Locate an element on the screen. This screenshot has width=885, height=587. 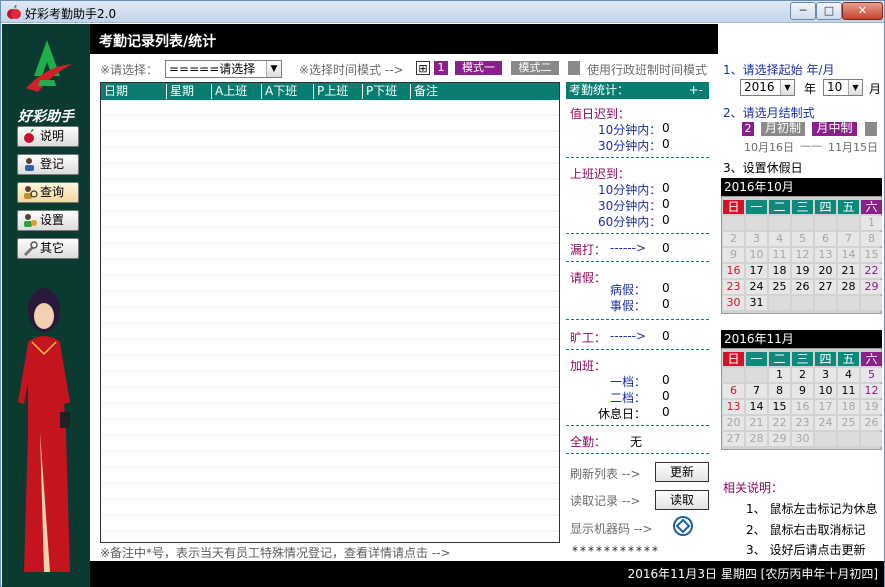
employee-select: =====请选择==== ▼ is located at coordinates (223, 76).